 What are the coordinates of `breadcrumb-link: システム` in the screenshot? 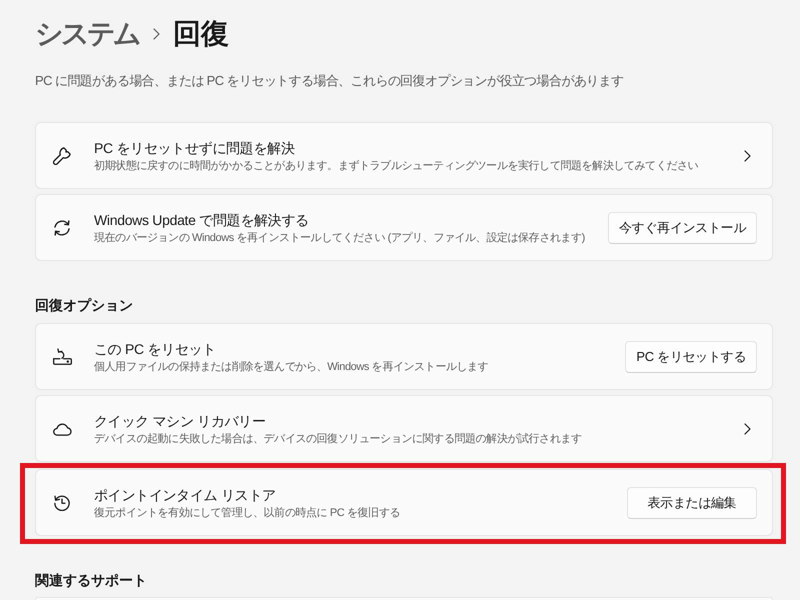 It's located at (87, 34).